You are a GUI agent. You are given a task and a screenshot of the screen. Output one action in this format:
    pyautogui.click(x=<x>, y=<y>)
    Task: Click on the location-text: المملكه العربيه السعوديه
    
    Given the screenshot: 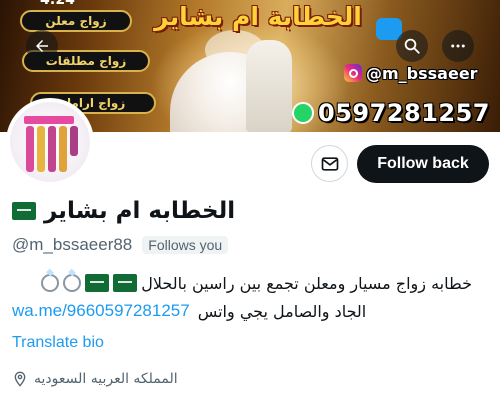 What is the action you would take?
    pyautogui.click(x=106, y=379)
    